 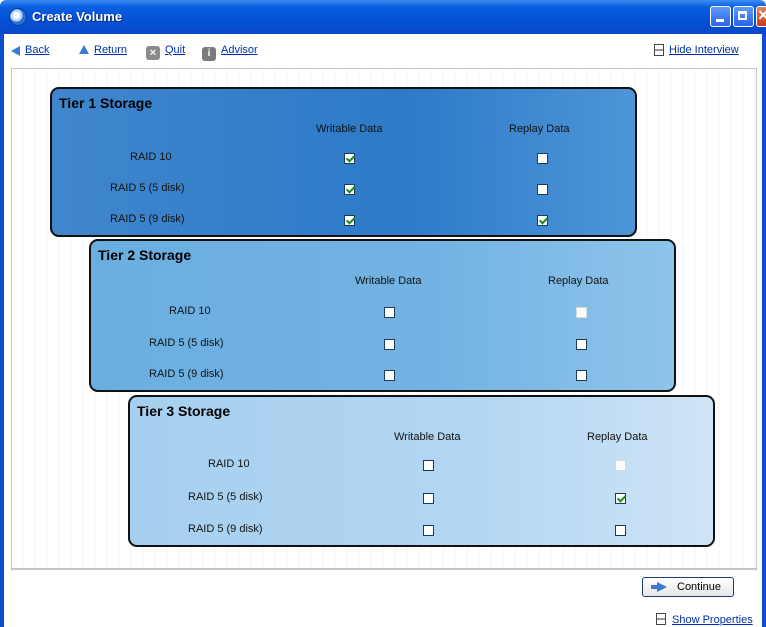 I want to click on footer-separator, so click(x=384, y=568).